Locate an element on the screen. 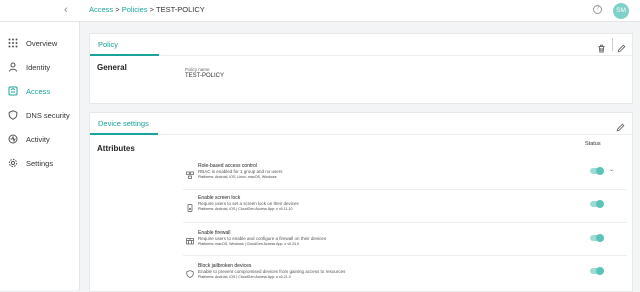 The height and width of the screenshot is (292, 640). jailbreak-status-toggle is located at coordinates (597, 271).